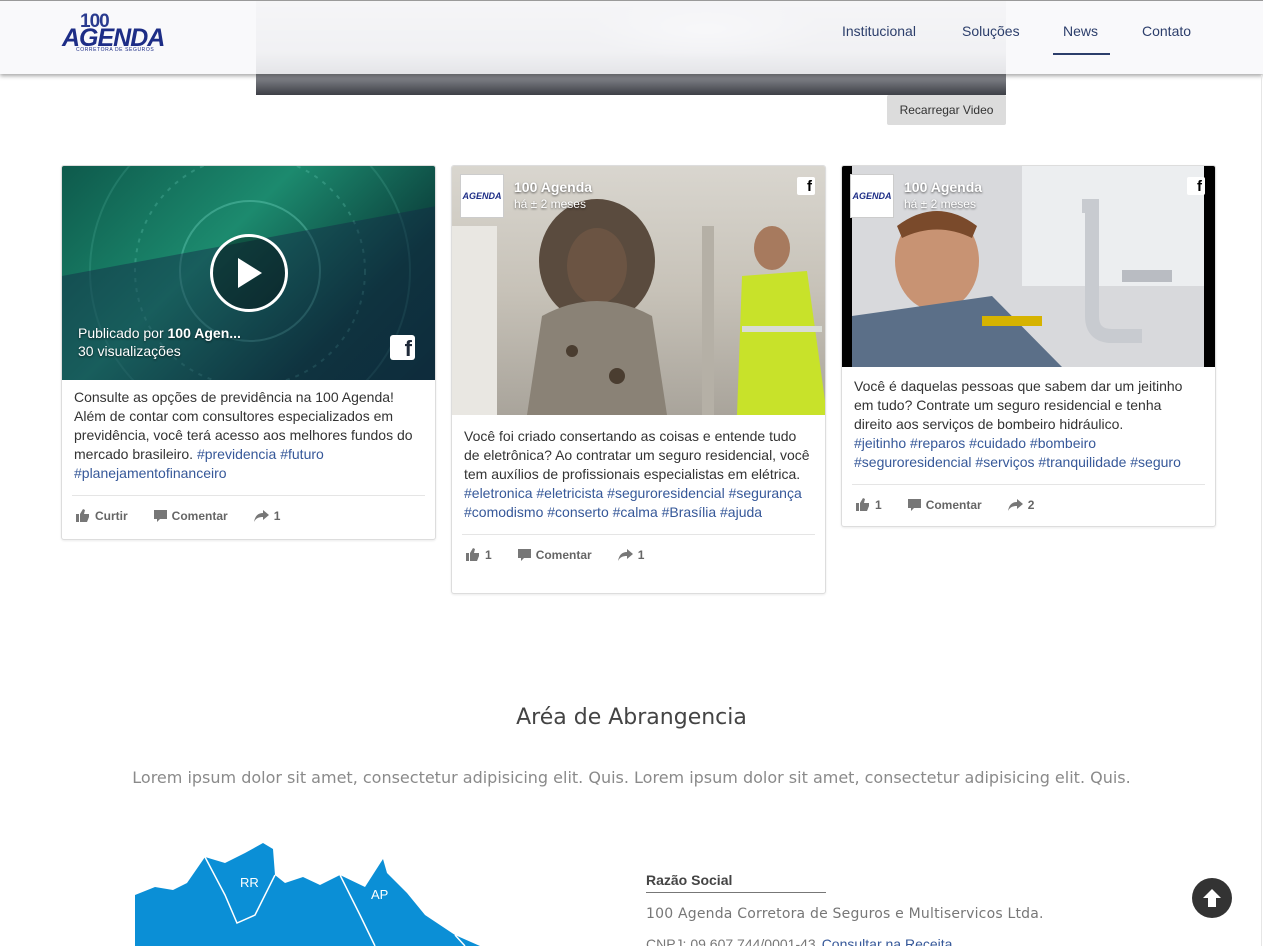 The height and width of the screenshot is (946, 1263). What do you see at coordinates (887, 941) in the screenshot?
I see `consultar-receita-link: Consultar na Receita` at bounding box center [887, 941].